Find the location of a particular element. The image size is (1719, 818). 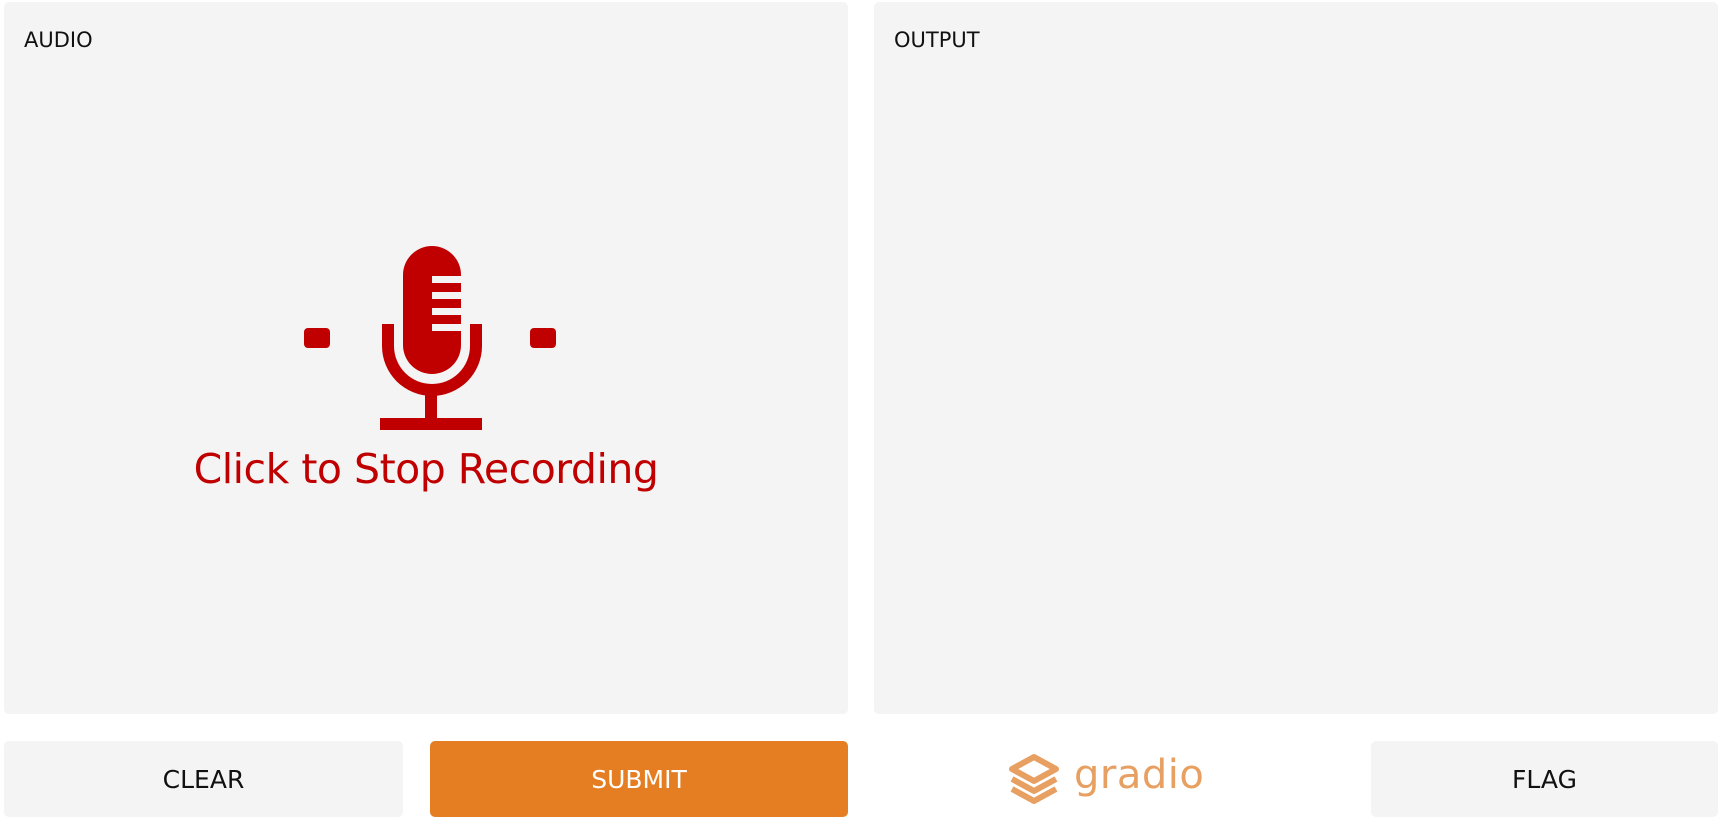

gradio-logo: gradio is located at coordinates (1106, 778).